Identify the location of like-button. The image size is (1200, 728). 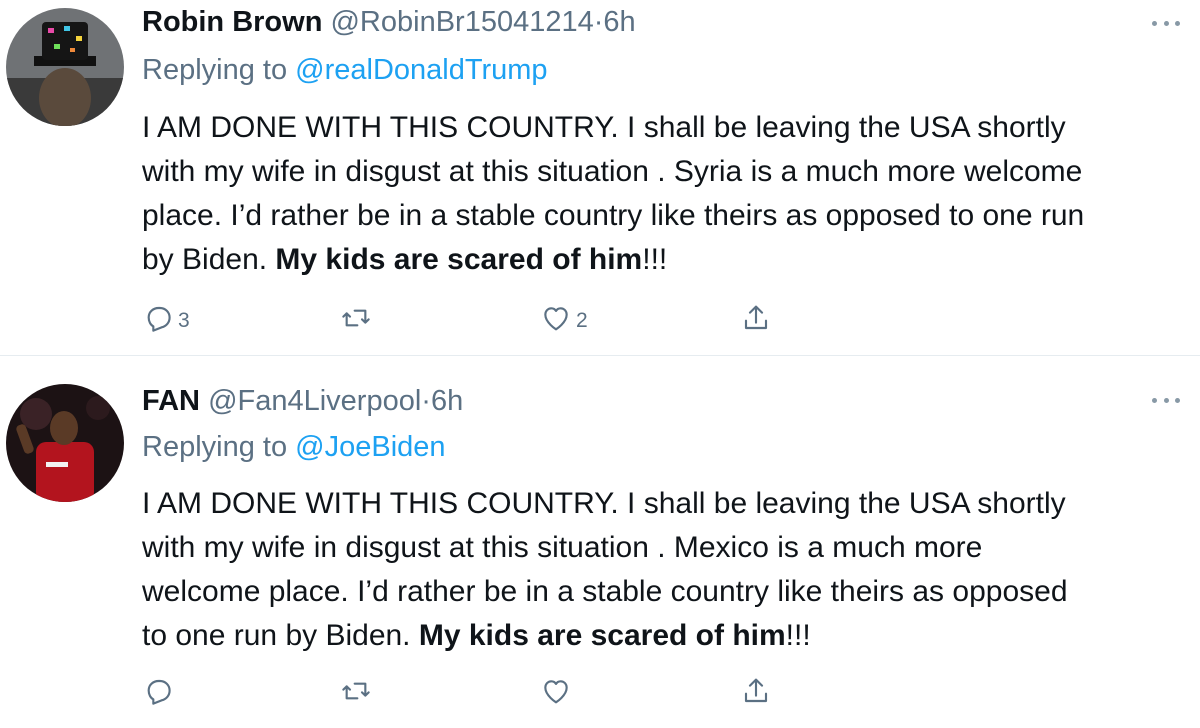
(558, 691).